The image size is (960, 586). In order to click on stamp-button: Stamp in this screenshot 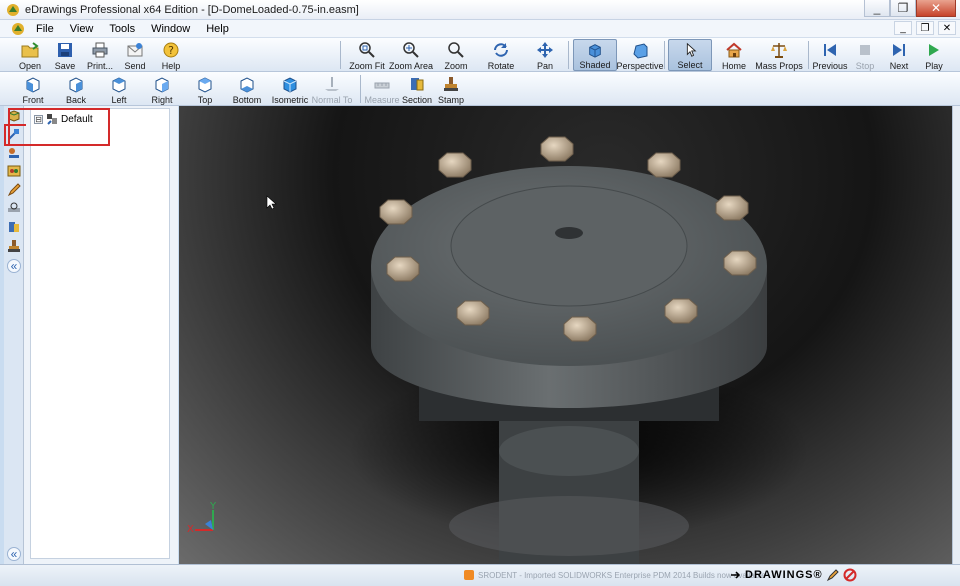, I will do `click(451, 89)`.